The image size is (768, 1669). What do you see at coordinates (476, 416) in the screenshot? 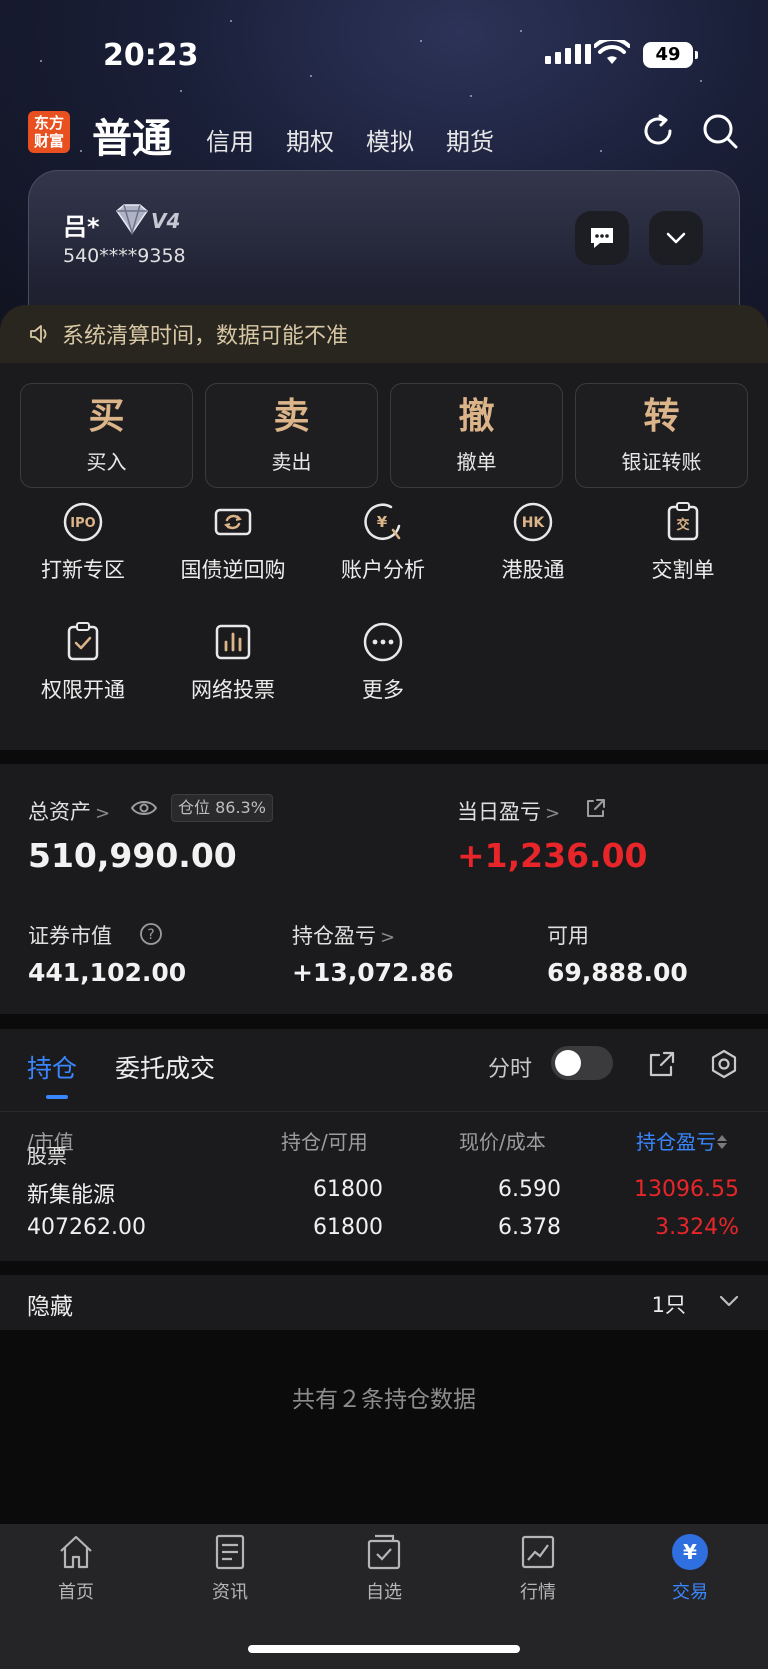
I see `cancel-char: 撤` at bounding box center [476, 416].